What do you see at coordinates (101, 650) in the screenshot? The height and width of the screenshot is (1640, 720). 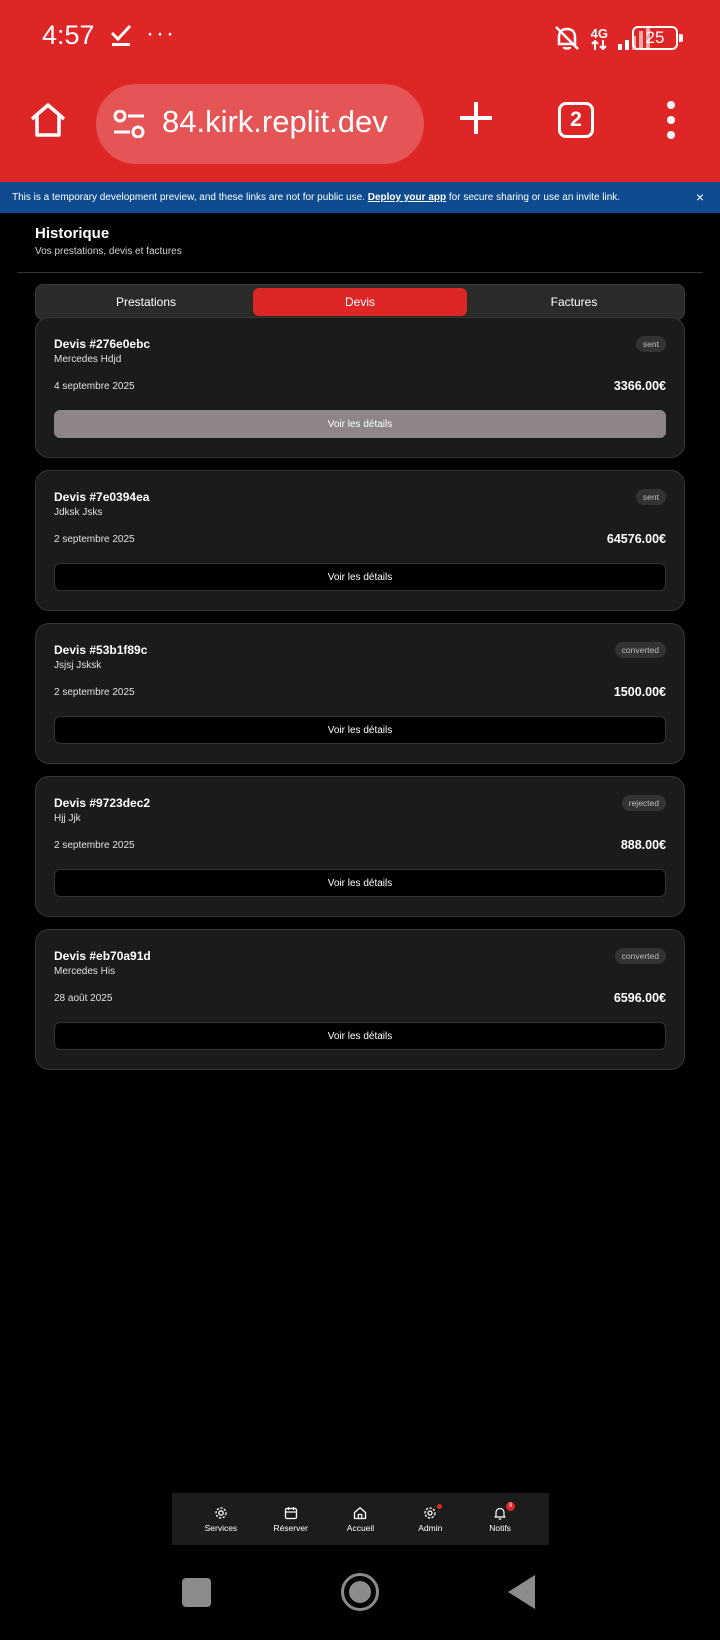 I see `quote-title: Devis #53b1f89c` at bounding box center [101, 650].